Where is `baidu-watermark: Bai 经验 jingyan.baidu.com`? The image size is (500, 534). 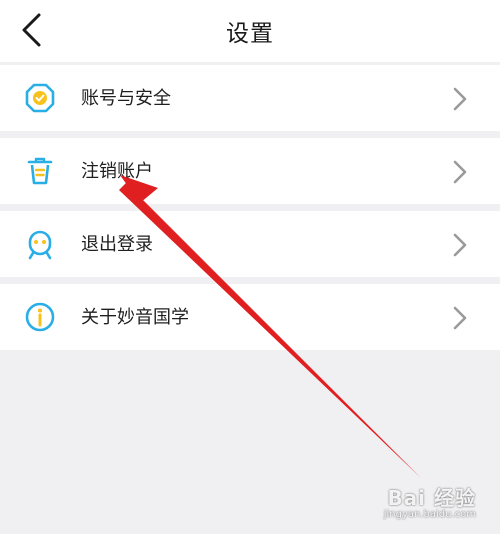
baidu-watermark: Bai 经验 jingyan.baidu.com is located at coordinates (430, 501).